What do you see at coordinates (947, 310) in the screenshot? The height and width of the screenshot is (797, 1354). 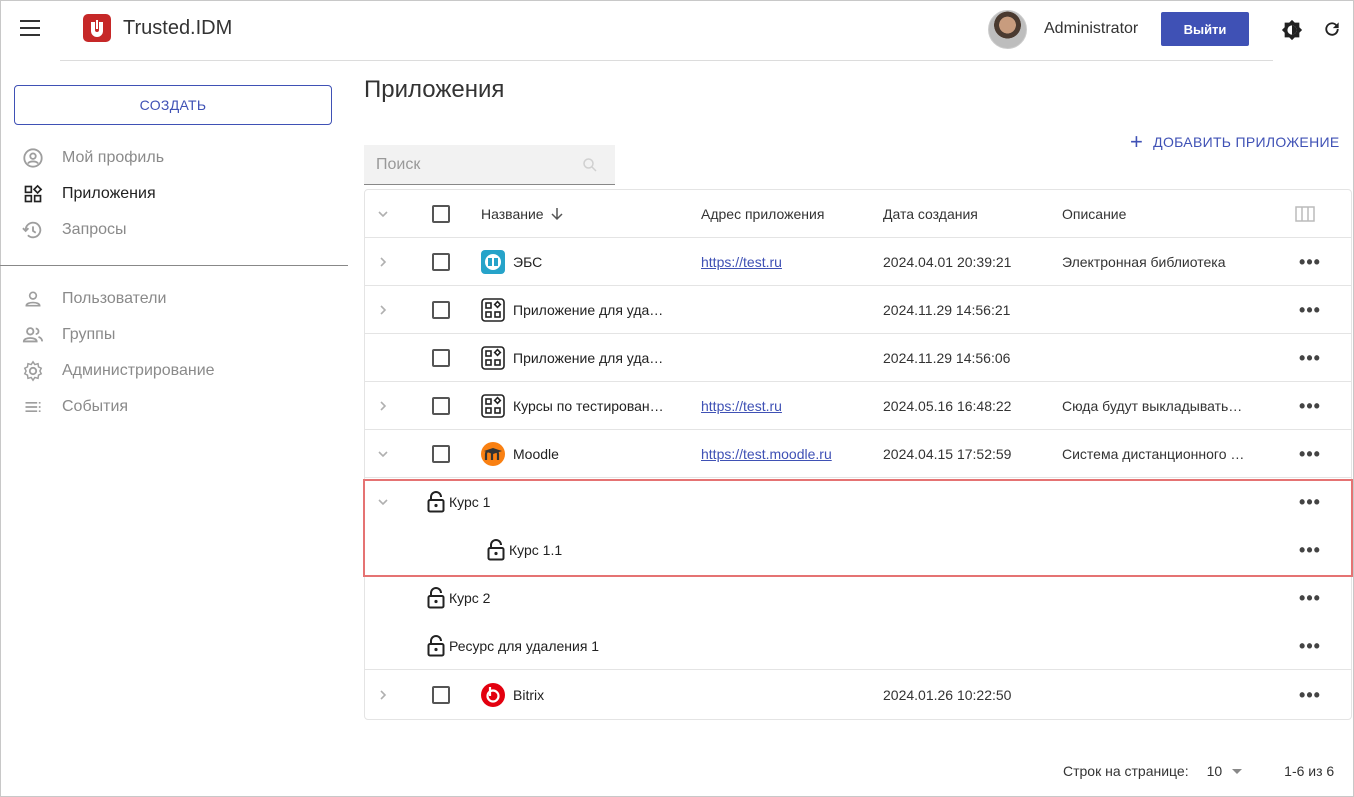 I see `app-date: 2024.11.29 14:56:21` at bounding box center [947, 310].